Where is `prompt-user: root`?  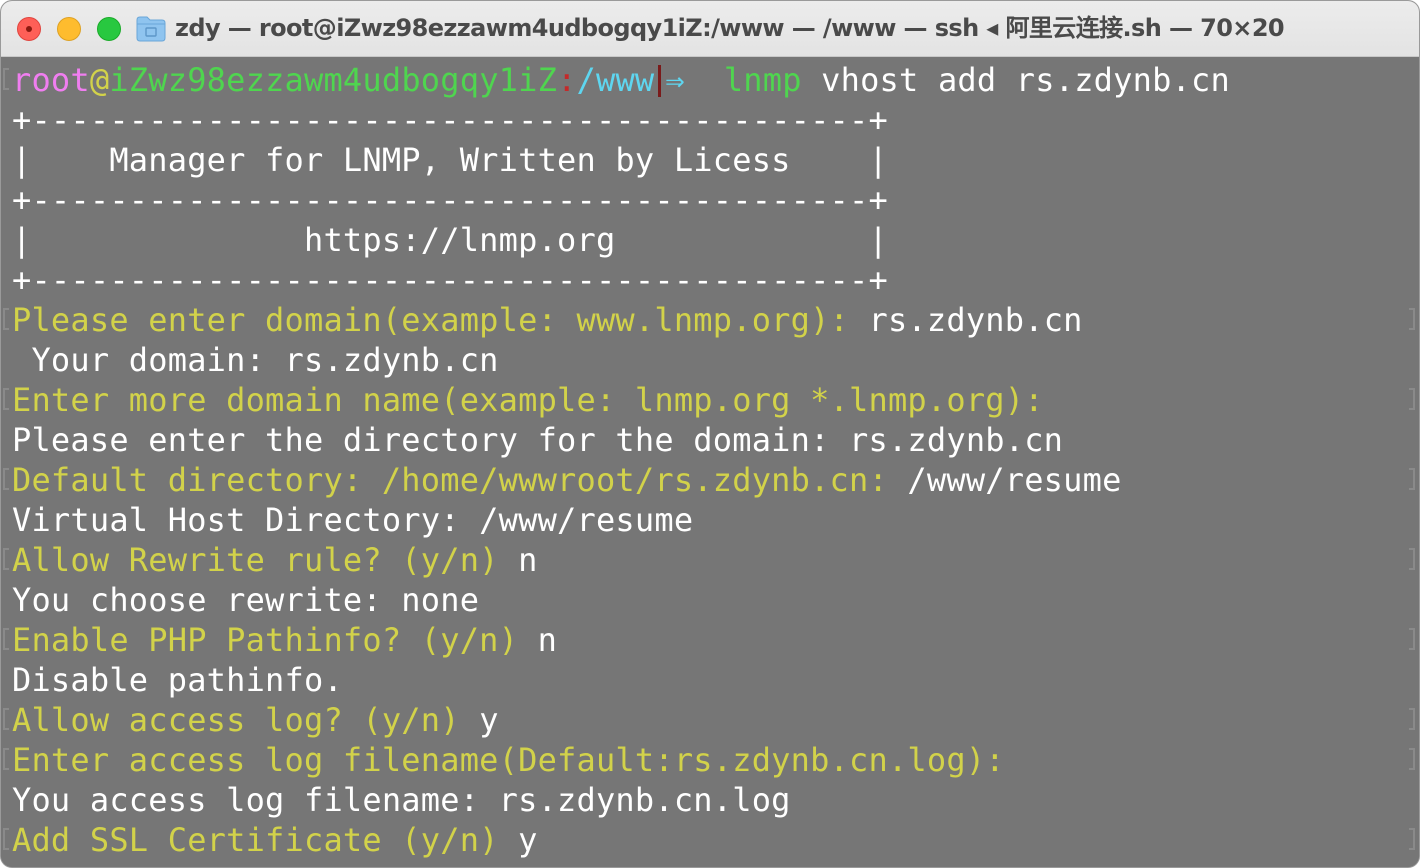
prompt-user: root is located at coordinates (51, 80).